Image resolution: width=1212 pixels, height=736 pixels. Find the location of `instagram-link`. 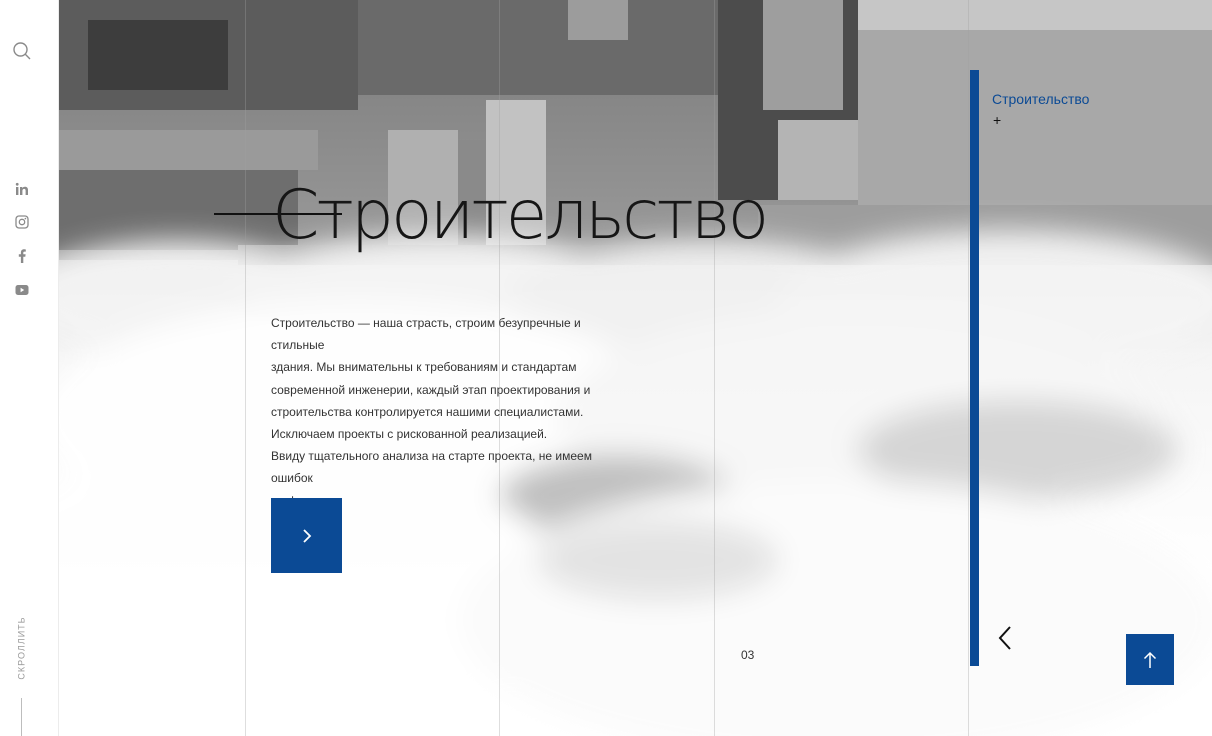

instagram-link is located at coordinates (22, 222).